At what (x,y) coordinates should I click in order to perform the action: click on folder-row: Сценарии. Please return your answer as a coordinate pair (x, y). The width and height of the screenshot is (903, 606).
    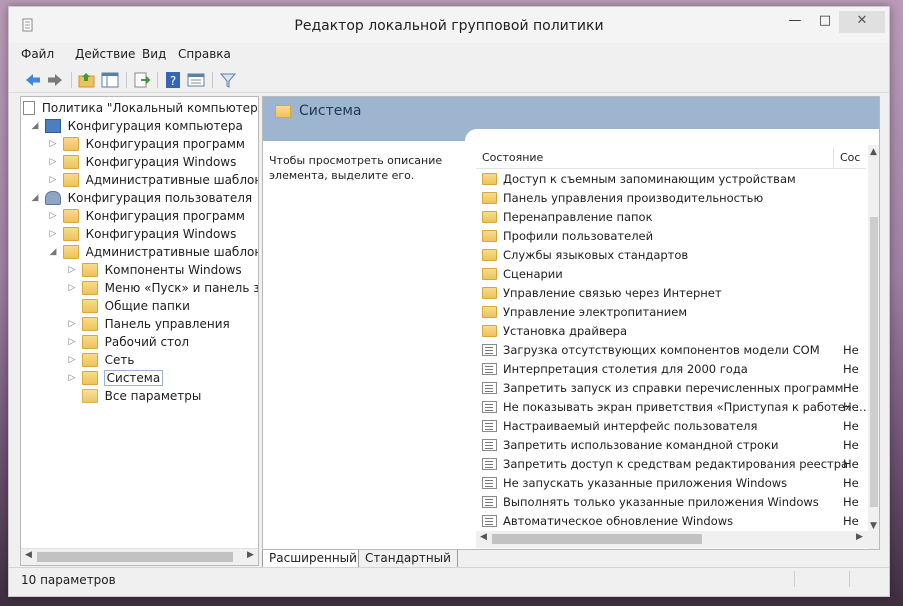
    Looking at the image, I should click on (671, 274).